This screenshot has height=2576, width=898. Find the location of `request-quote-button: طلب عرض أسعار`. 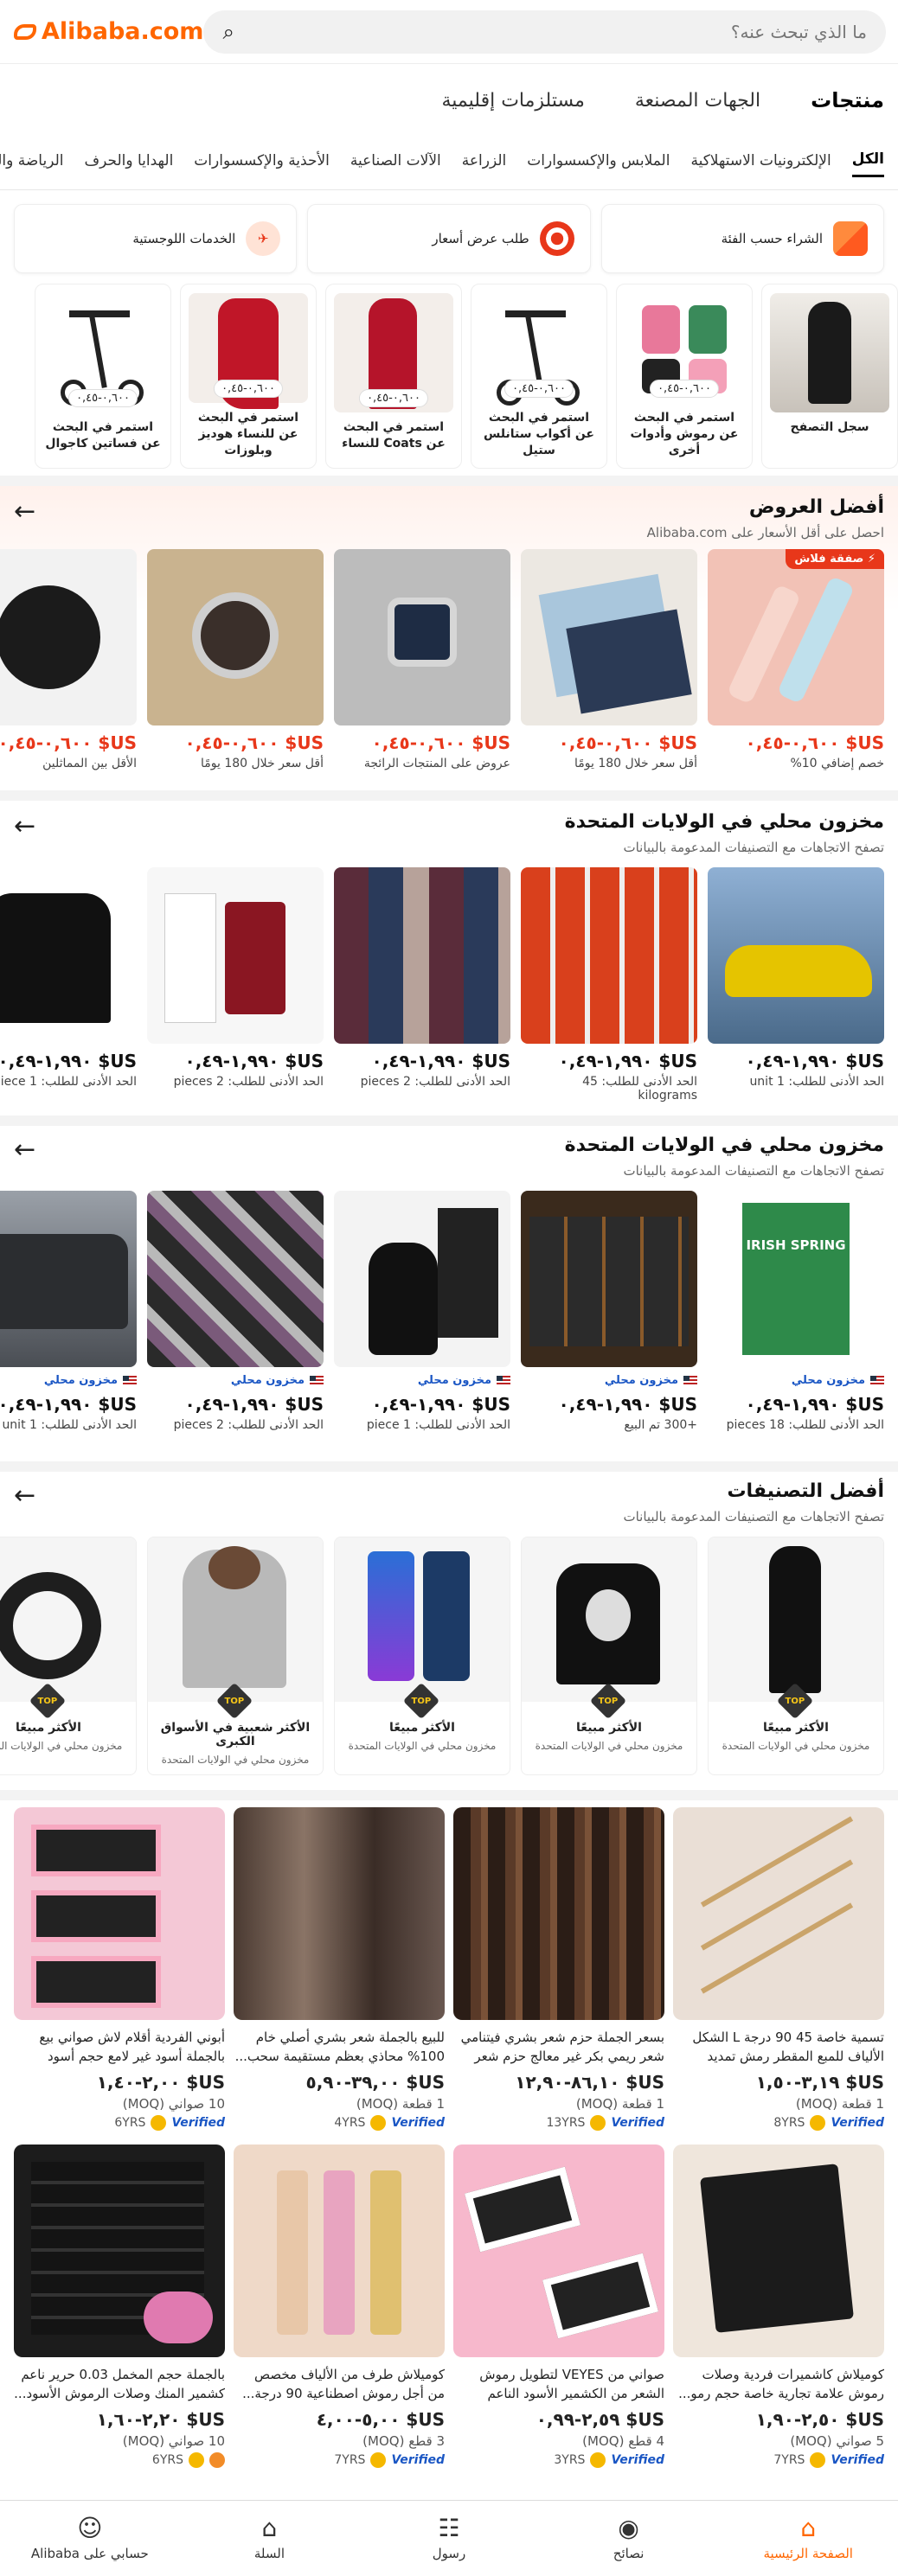

request-quote-button: طلب عرض أسعار is located at coordinates (449, 239).